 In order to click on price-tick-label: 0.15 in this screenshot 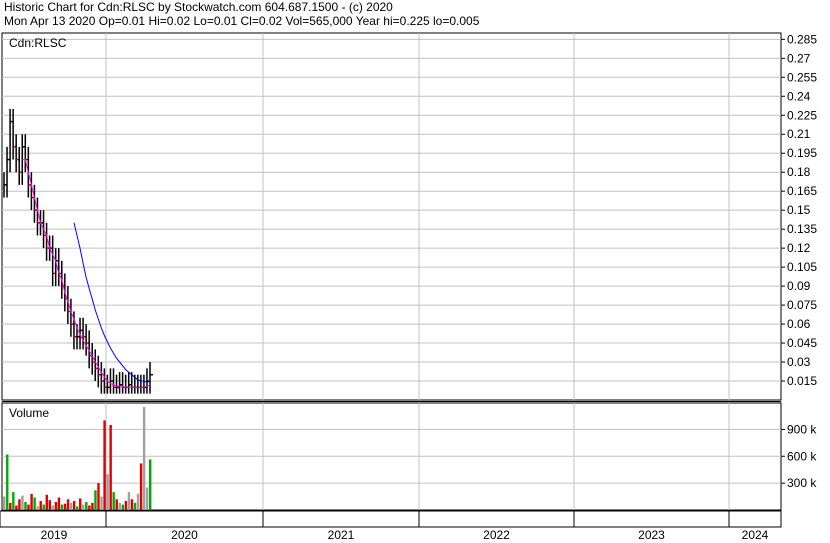, I will do `click(799, 210)`.